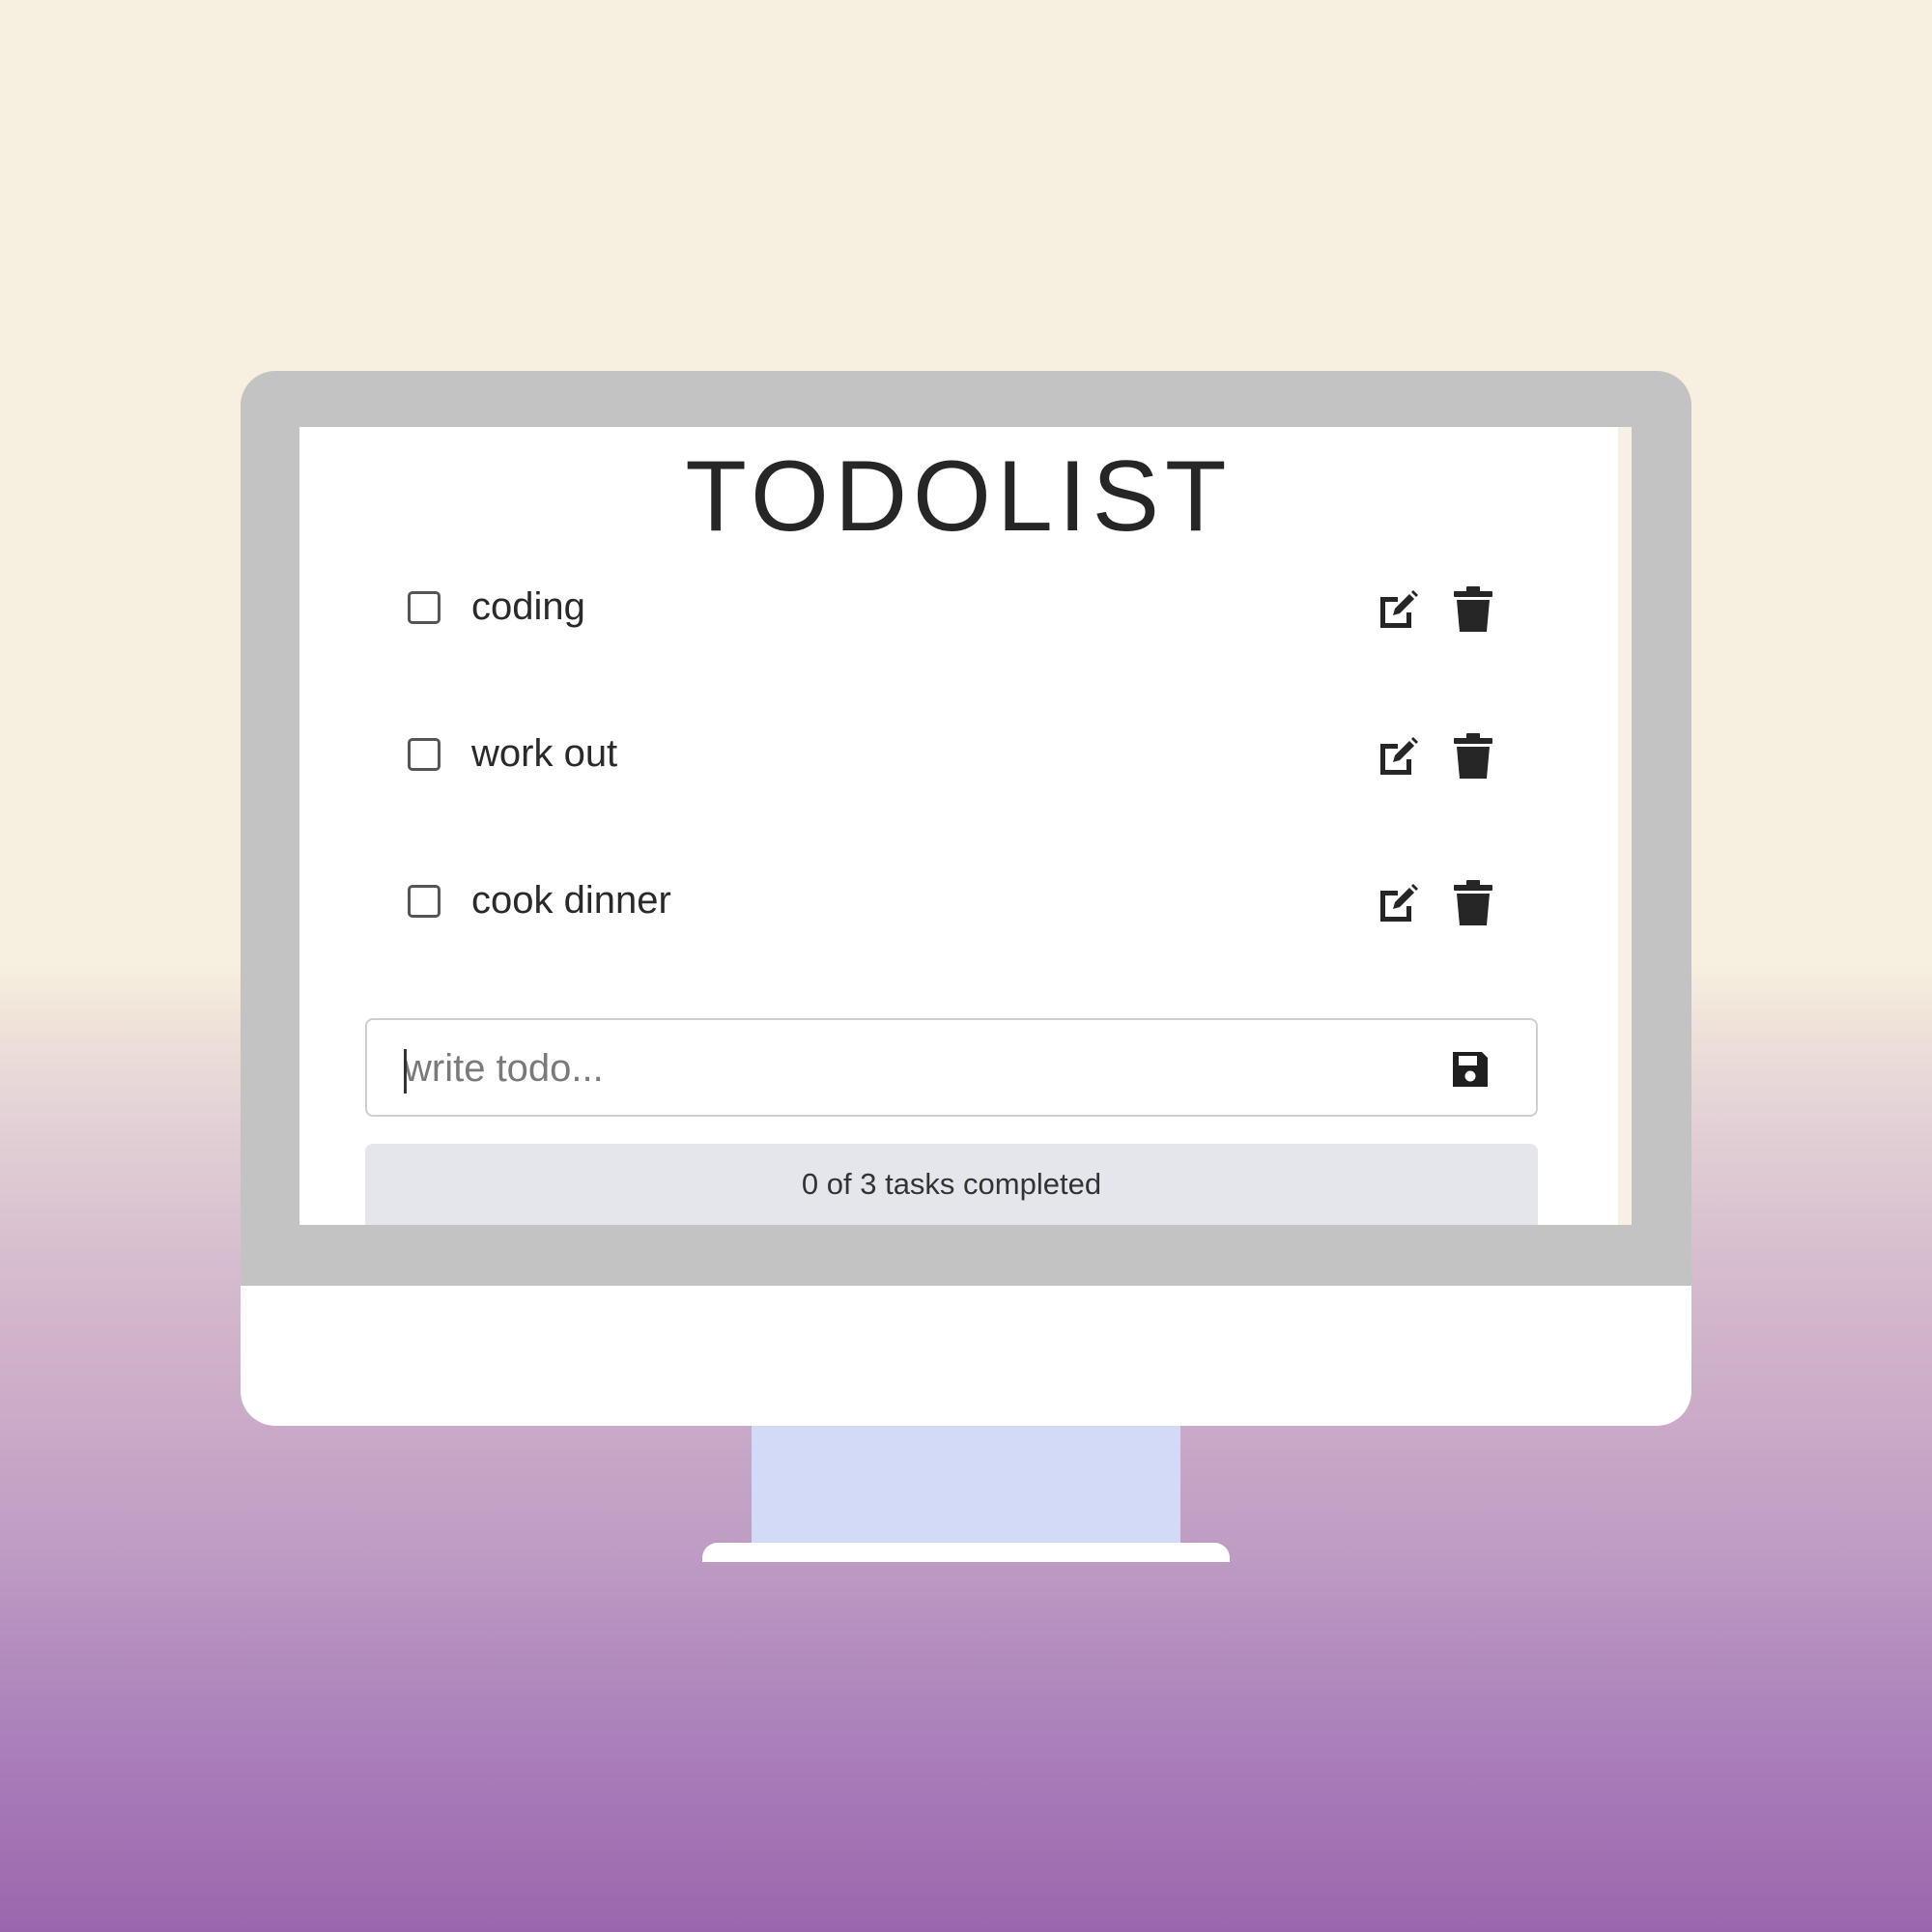 This screenshot has height=1932, width=1932. Describe the element at coordinates (959, 497) in the screenshot. I see `page-title: TODOLIST` at that location.